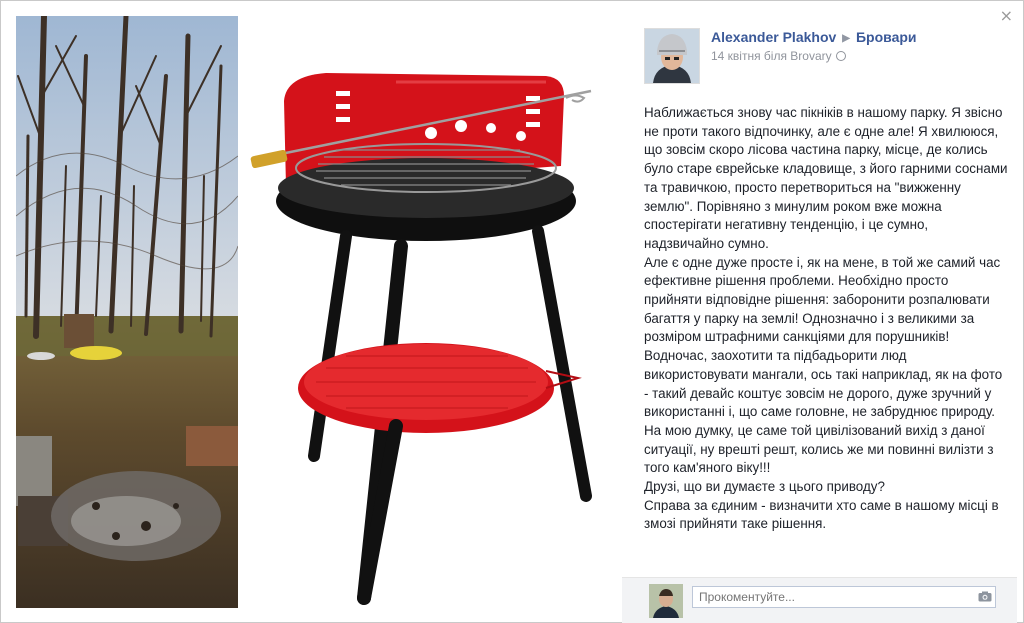 Image resolution: width=1024 pixels, height=623 pixels. I want to click on author-avatar, so click(672, 56).